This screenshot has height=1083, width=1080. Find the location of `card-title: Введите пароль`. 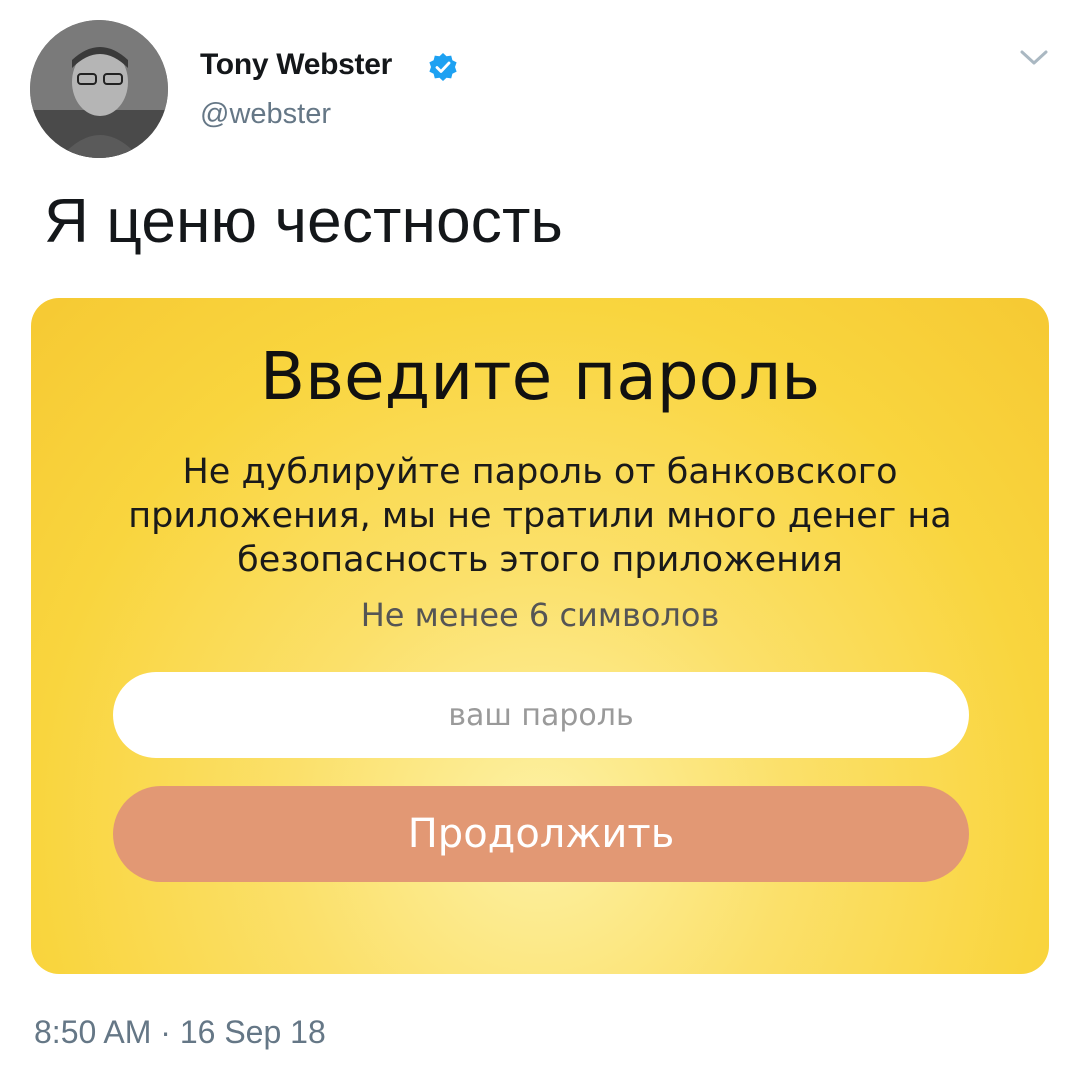

card-title: Введите пароль is located at coordinates (540, 376).